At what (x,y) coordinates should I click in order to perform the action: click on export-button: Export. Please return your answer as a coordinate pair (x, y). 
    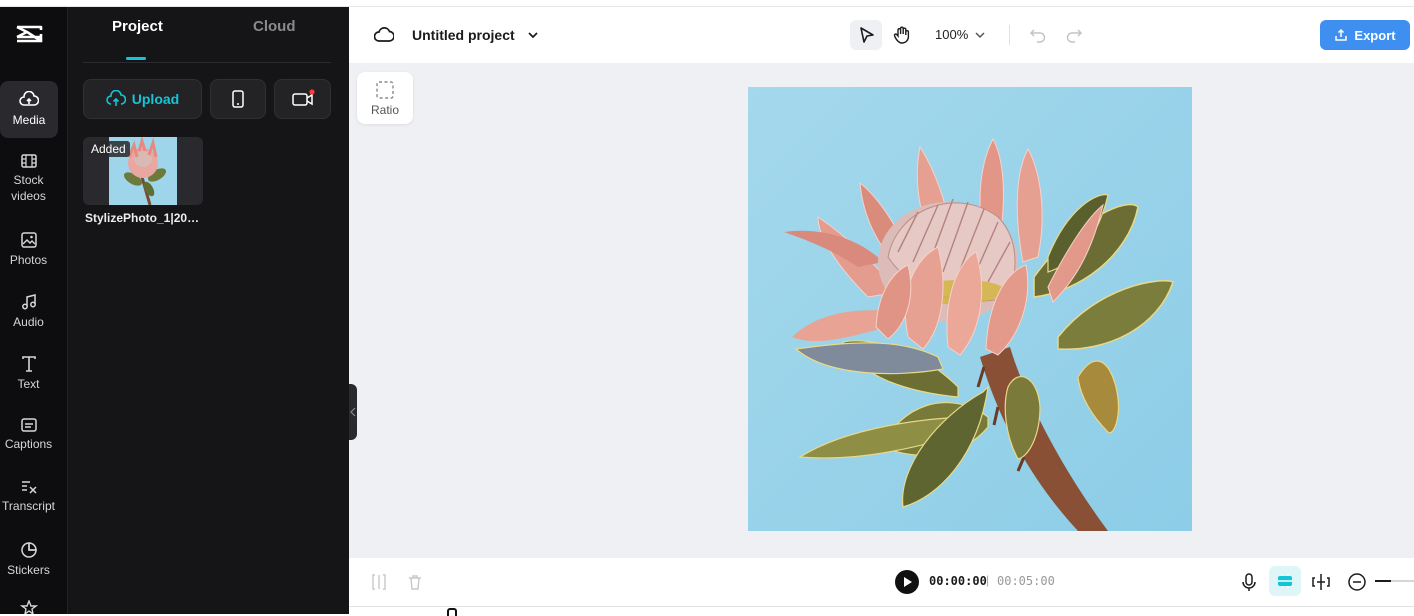
    Looking at the image, I should click on (1365, 35).